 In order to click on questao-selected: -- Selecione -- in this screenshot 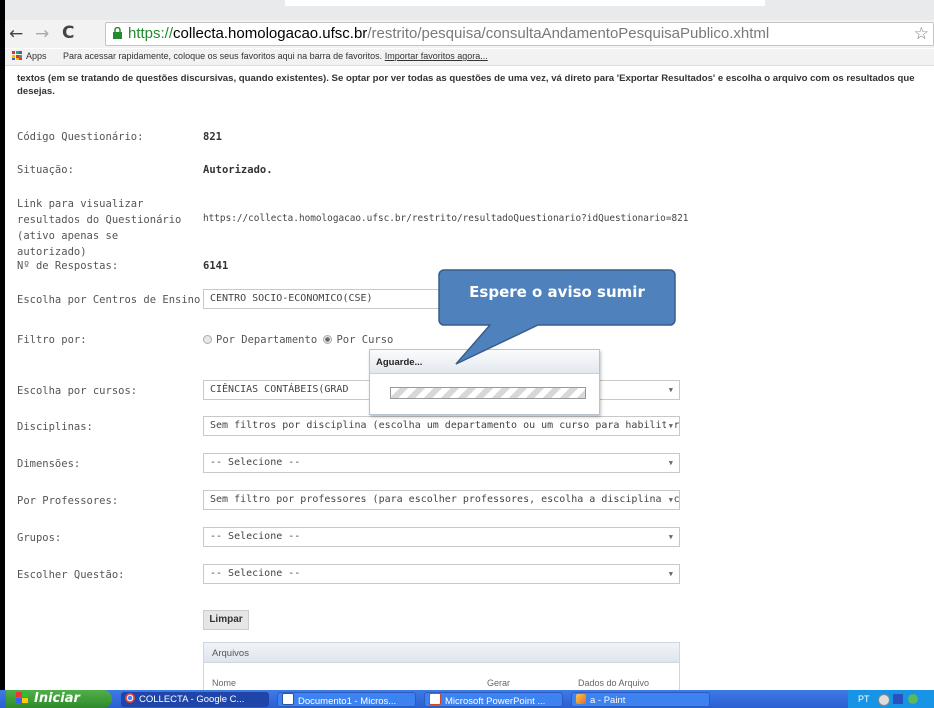, I will do `click(255, 573)`.